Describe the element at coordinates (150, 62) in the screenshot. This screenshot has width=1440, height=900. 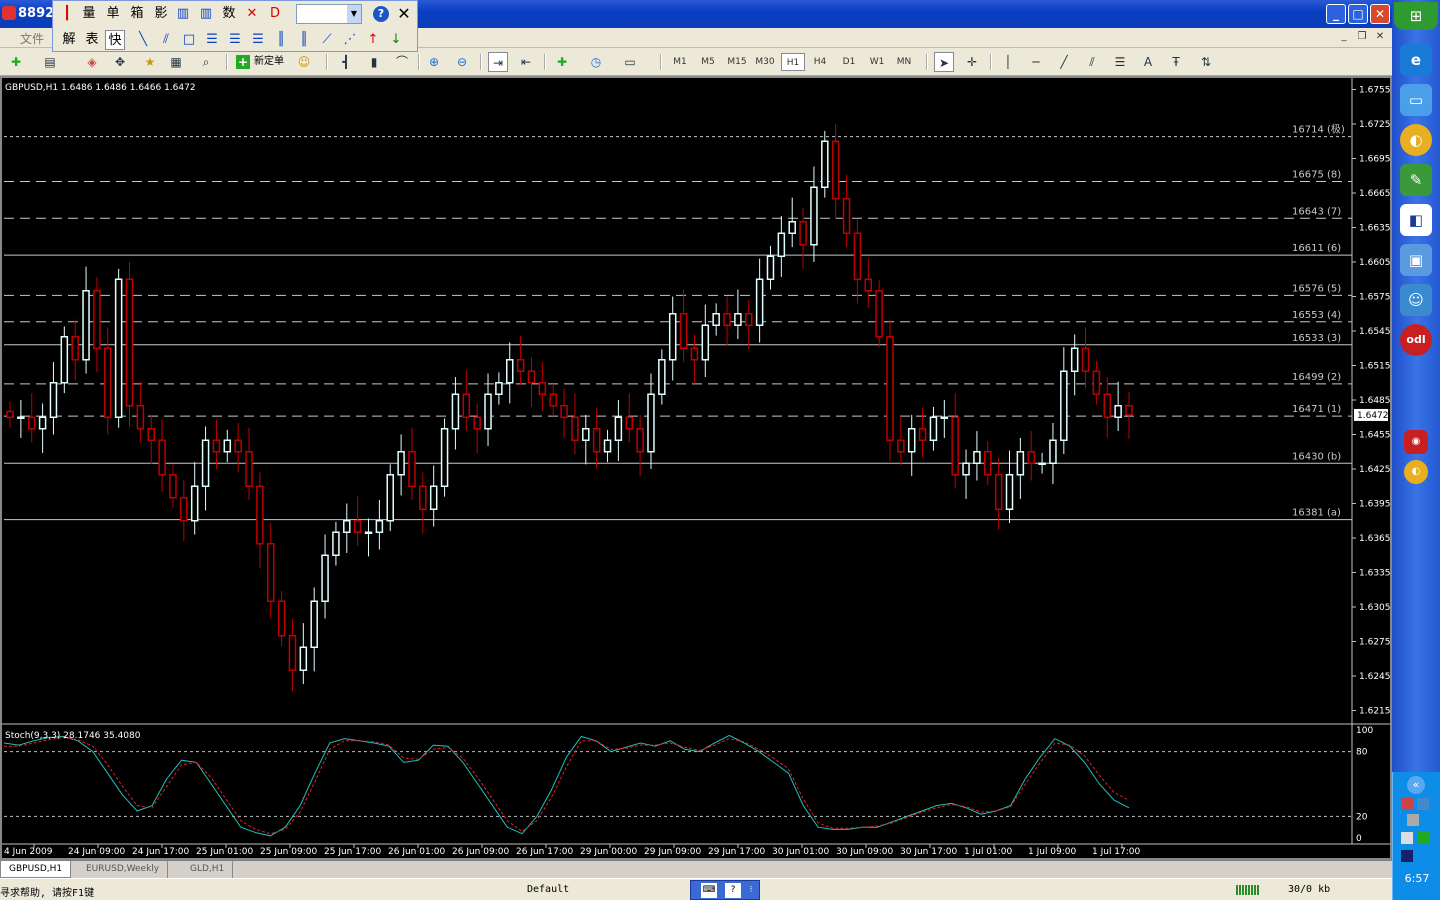
I see `favorites-icon: ★` at that location.